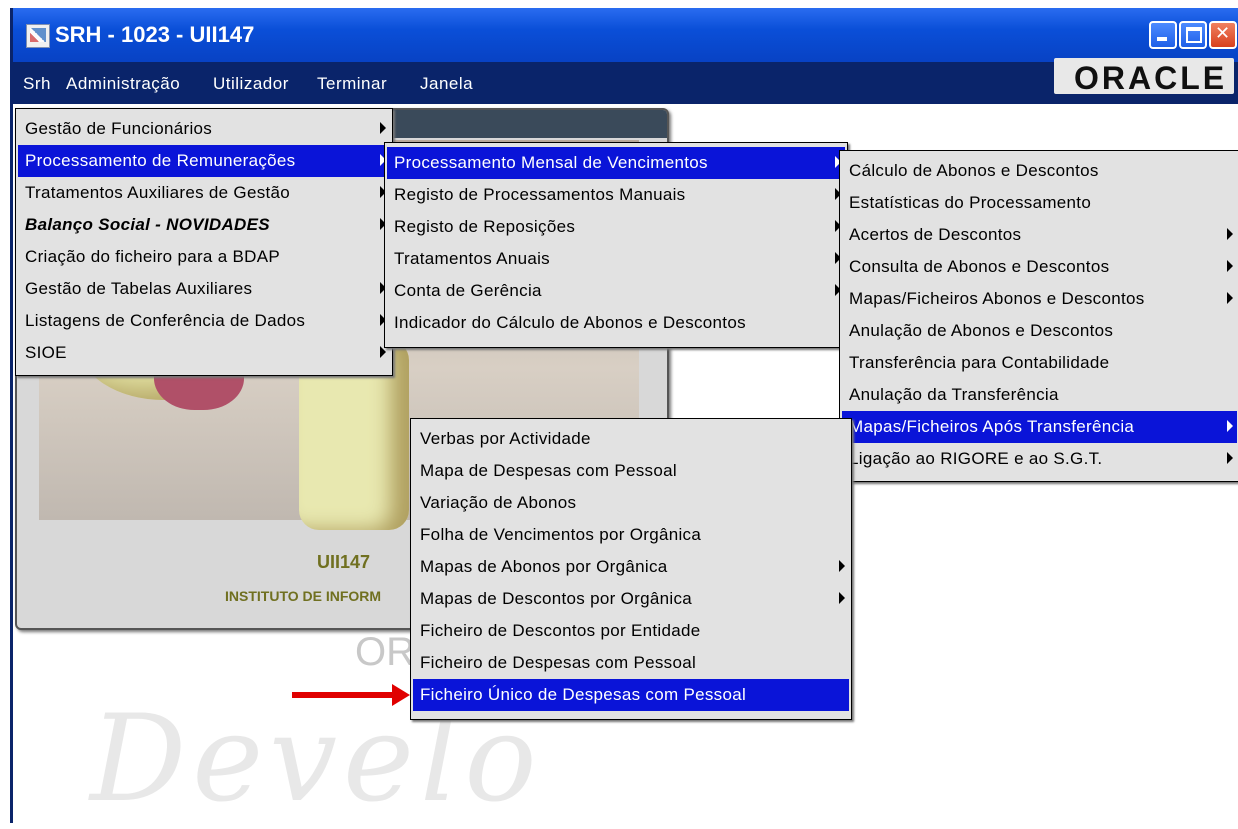 Image resolution: width=1238 pixels, height=829 pixels. Describe the element at coordinates (1039, 299) in the screenshot. I see `menu-item-mapas-ficheiros-abonos: Mapas/Ficheiros Abonos e Descontos` at that location.